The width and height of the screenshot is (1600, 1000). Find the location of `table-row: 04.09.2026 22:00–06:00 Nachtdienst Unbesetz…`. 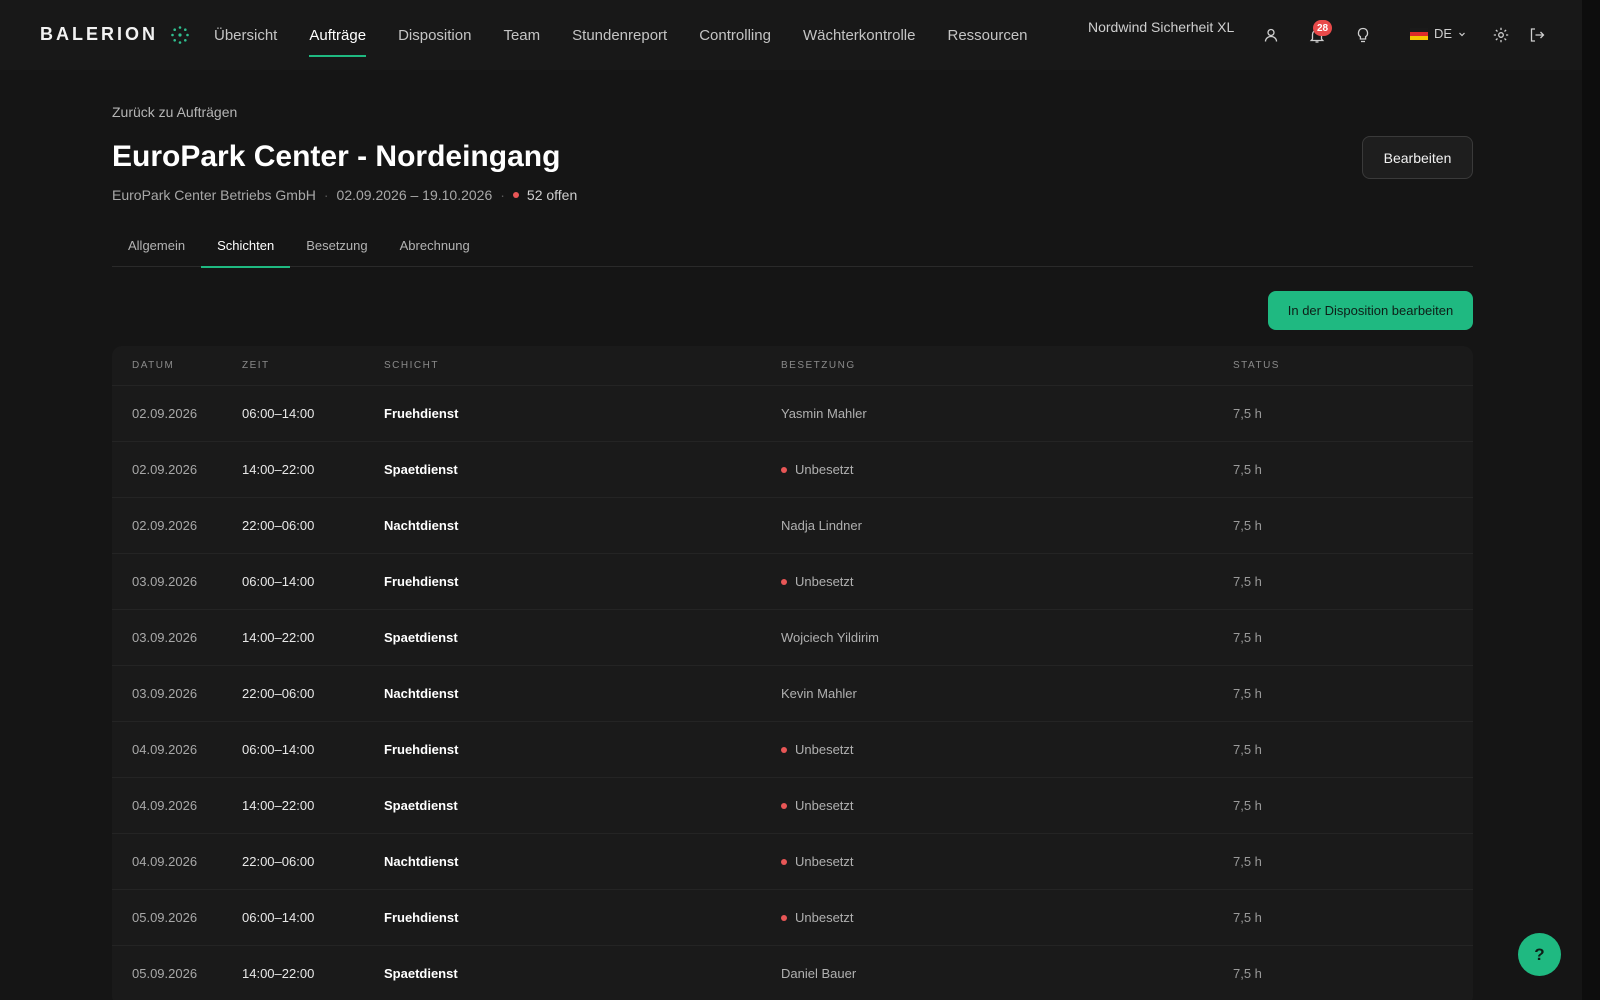

table-row: 04.09.2026 22:00–06:00 Nachtdienst Unbesetz… is located at coordinates (792, 862).